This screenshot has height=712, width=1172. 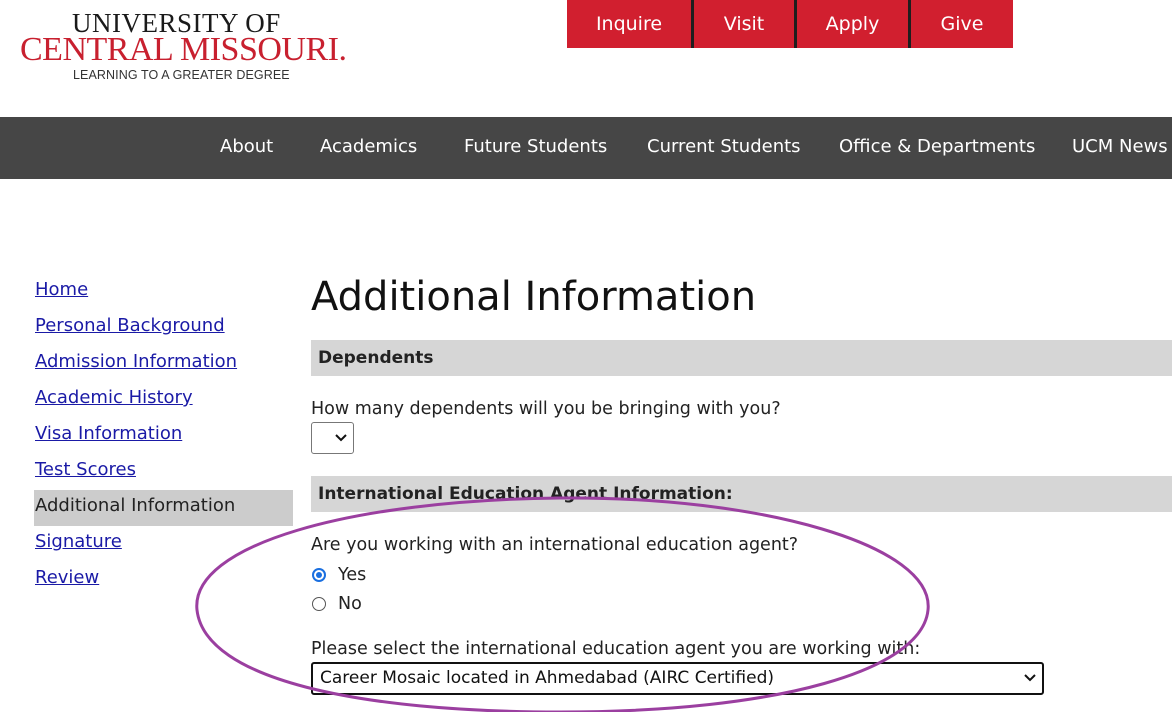 What do you see at coordinates (163, 292) in the screenshot?
I see `sidebar-item-home: Home` at bounding box center [163, 292].